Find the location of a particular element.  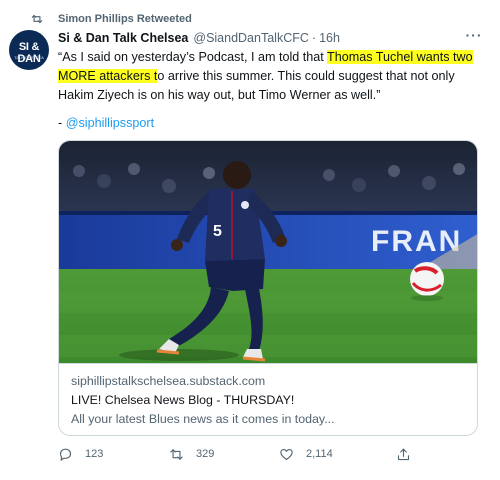

heart-icon is located at coordinates (286, 454).